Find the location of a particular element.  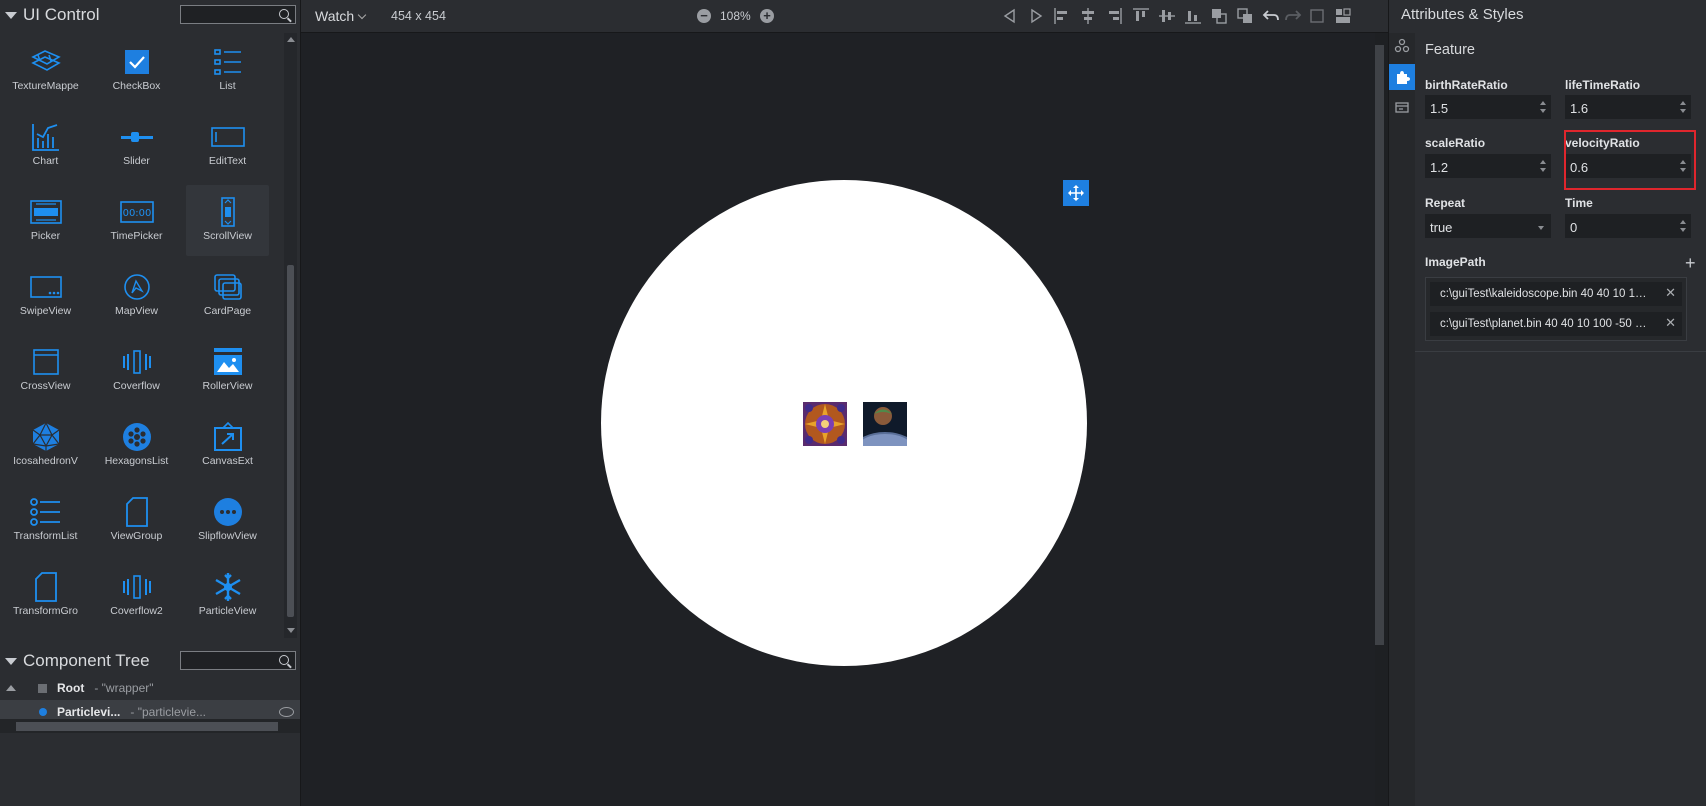

control-checkbox: CheckBox is located at coordinates (136, 70).